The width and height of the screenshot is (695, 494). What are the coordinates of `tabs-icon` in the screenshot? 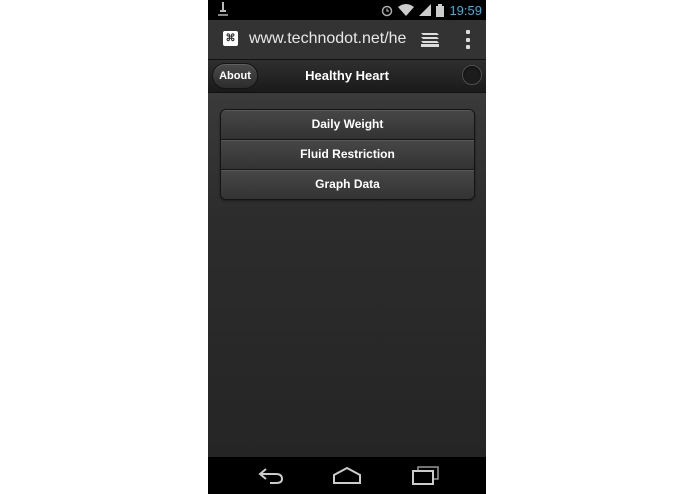 It's located at (430, 39).